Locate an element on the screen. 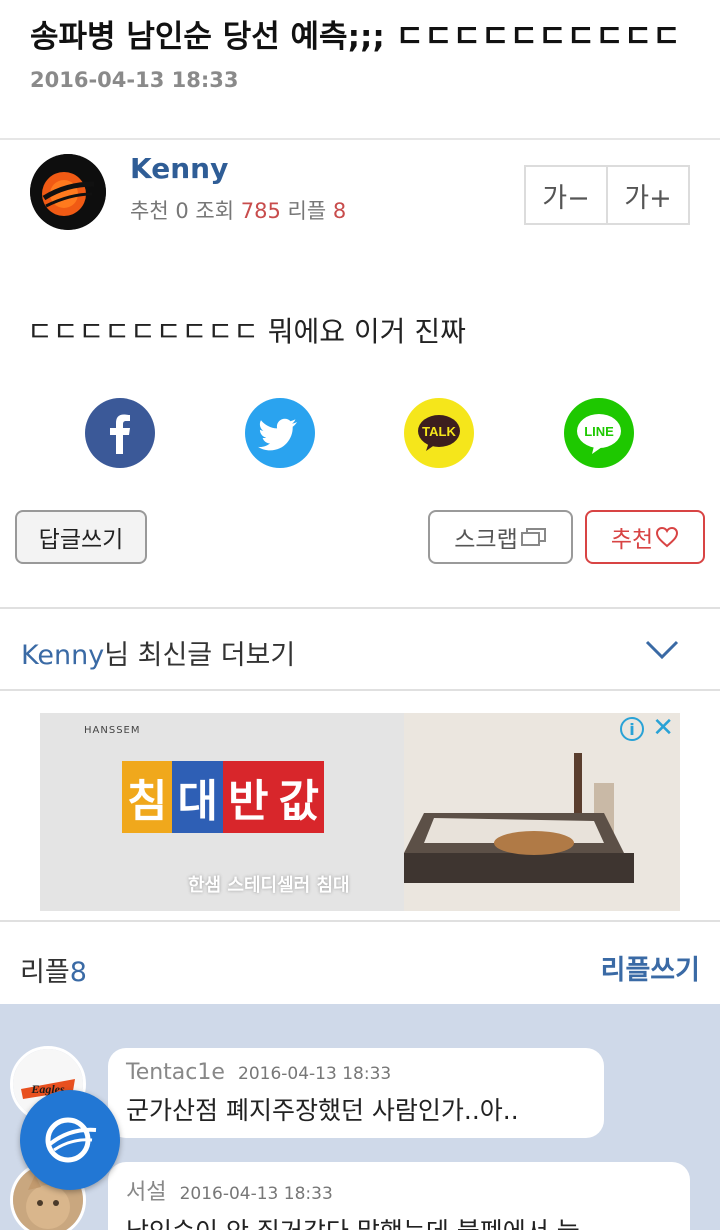 The width and height of the screenshot is (720, 1230). chevron-down-icon is located at coordinates (662, 650).